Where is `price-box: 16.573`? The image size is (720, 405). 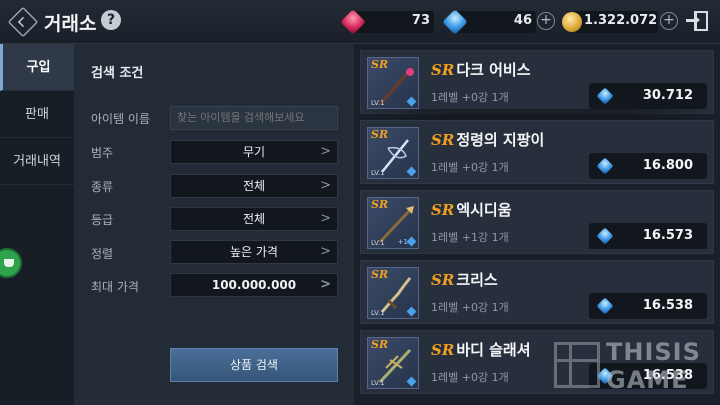 price-box: 16.573 is located at coordinates (648, 236).